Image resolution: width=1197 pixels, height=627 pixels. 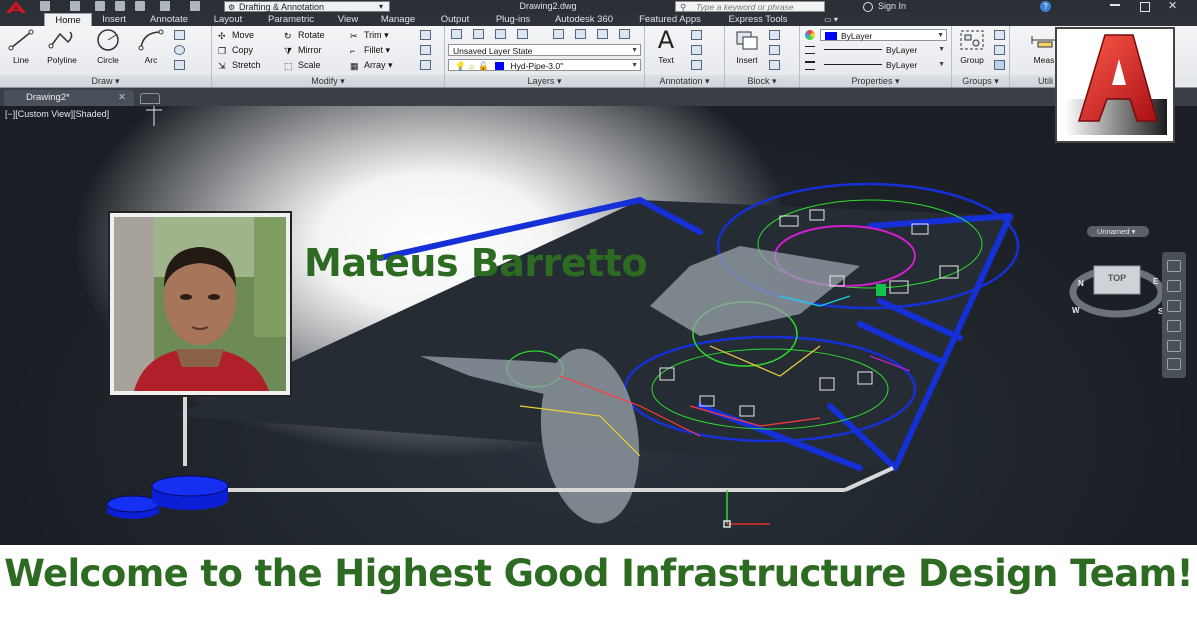 I want to click on mirror-tool: ⧩ Mirror, so click(x=303, y=50).